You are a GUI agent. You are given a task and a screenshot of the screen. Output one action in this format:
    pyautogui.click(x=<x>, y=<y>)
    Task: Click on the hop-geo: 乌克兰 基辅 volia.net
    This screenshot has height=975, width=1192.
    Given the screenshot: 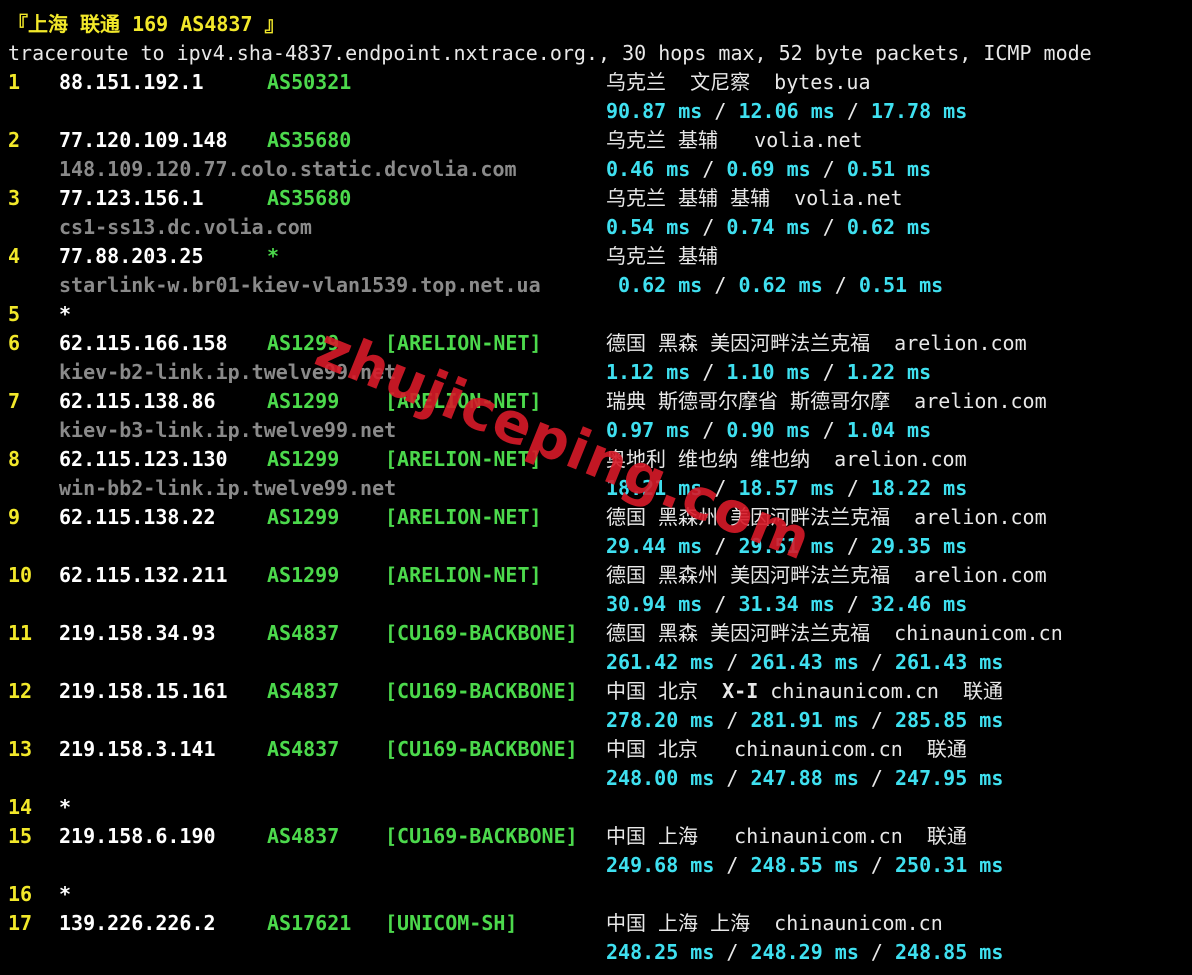 What is the action you would take?
    pyautogui.click(x=734, y=140)
    